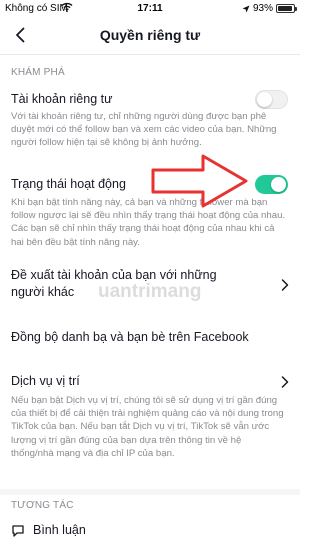 The image size is (320, 539). I want to click on activity-status-toggle, so click(271, 184).